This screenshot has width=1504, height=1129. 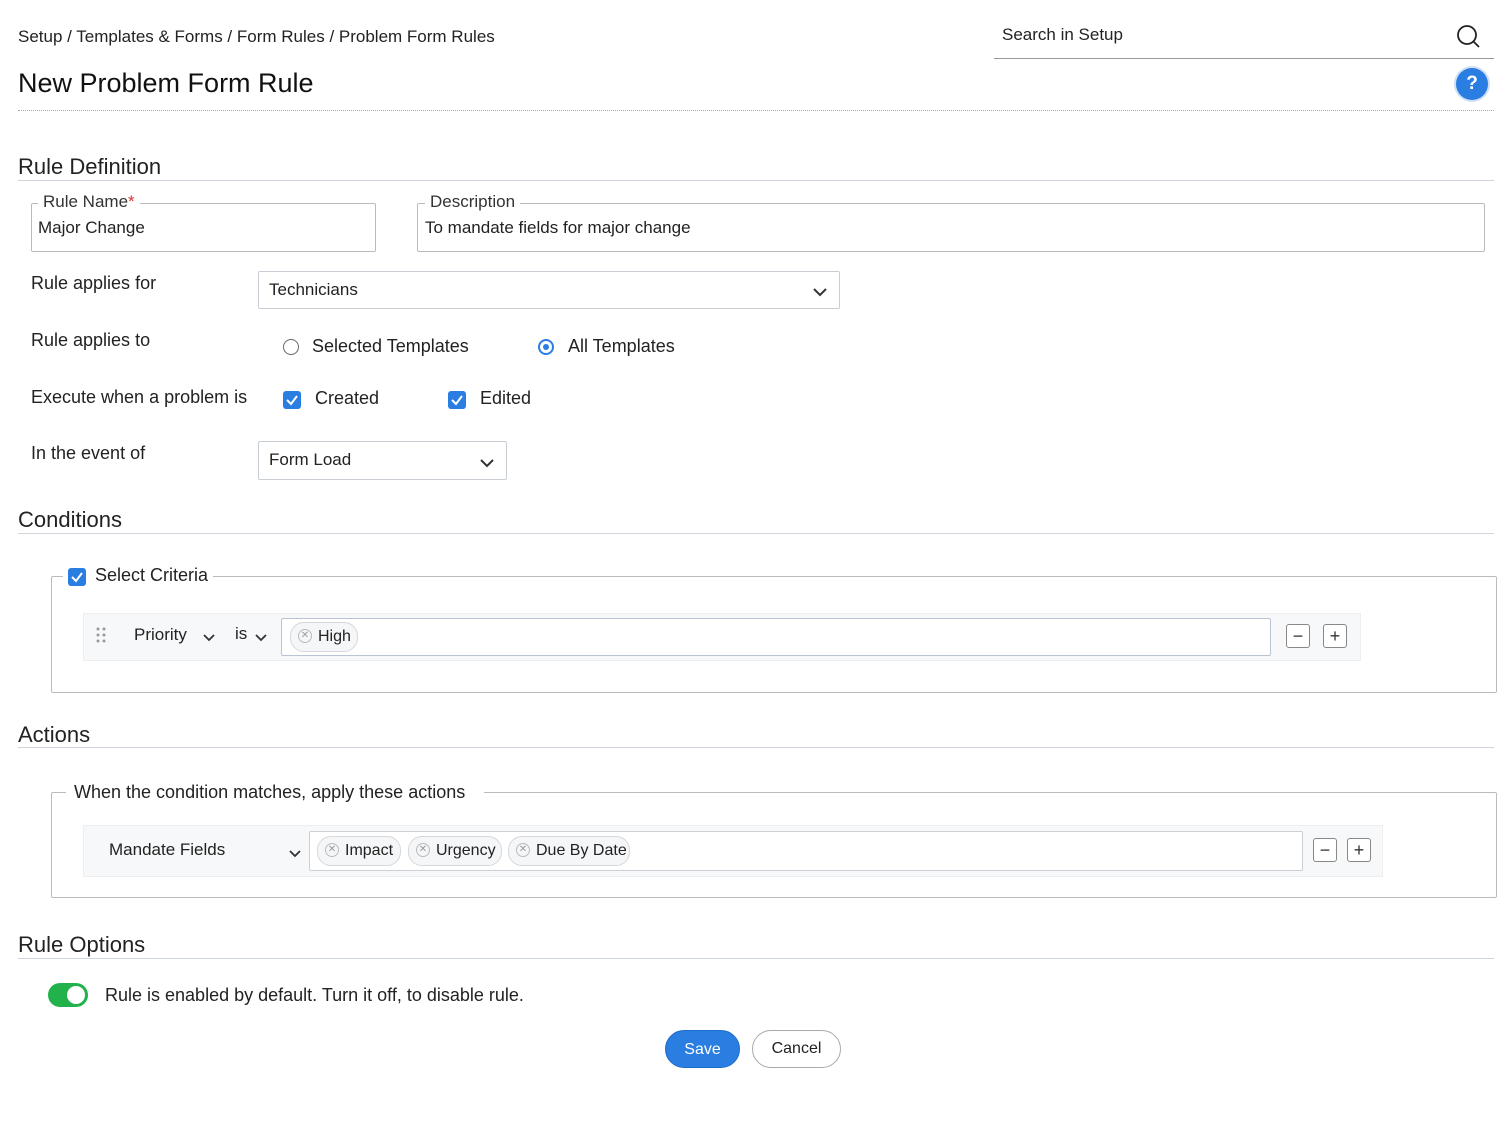 What do you see at coordinates (91, 227) in the screenshot?
I see `rule-name-value: Major Change` at bounding box center [91, 227].